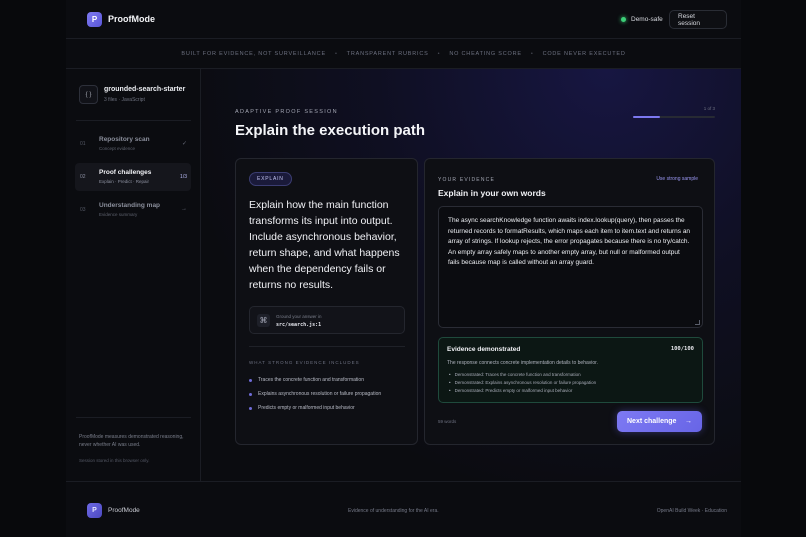 The height and width of the screenshot is (537, 806). I want to click on step-title: Understanding map, so click(130, 205).